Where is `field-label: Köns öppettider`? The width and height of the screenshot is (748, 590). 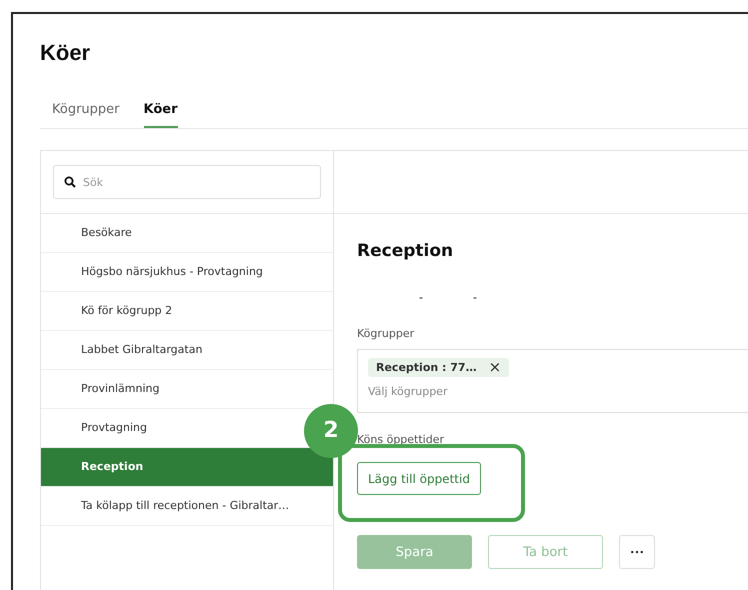 field-label: Köns öppettider is located at coordinates (401, 439).